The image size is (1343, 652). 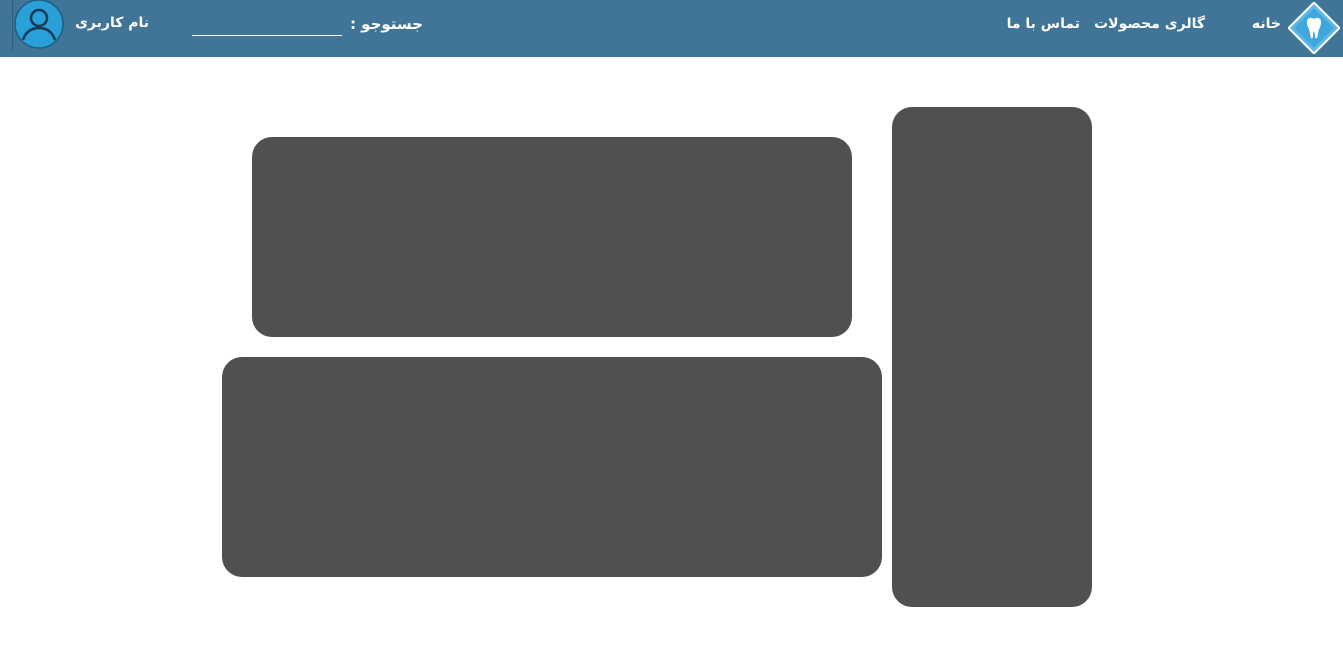 I want to click on sidebar-panel, so click(x=992, y=357).